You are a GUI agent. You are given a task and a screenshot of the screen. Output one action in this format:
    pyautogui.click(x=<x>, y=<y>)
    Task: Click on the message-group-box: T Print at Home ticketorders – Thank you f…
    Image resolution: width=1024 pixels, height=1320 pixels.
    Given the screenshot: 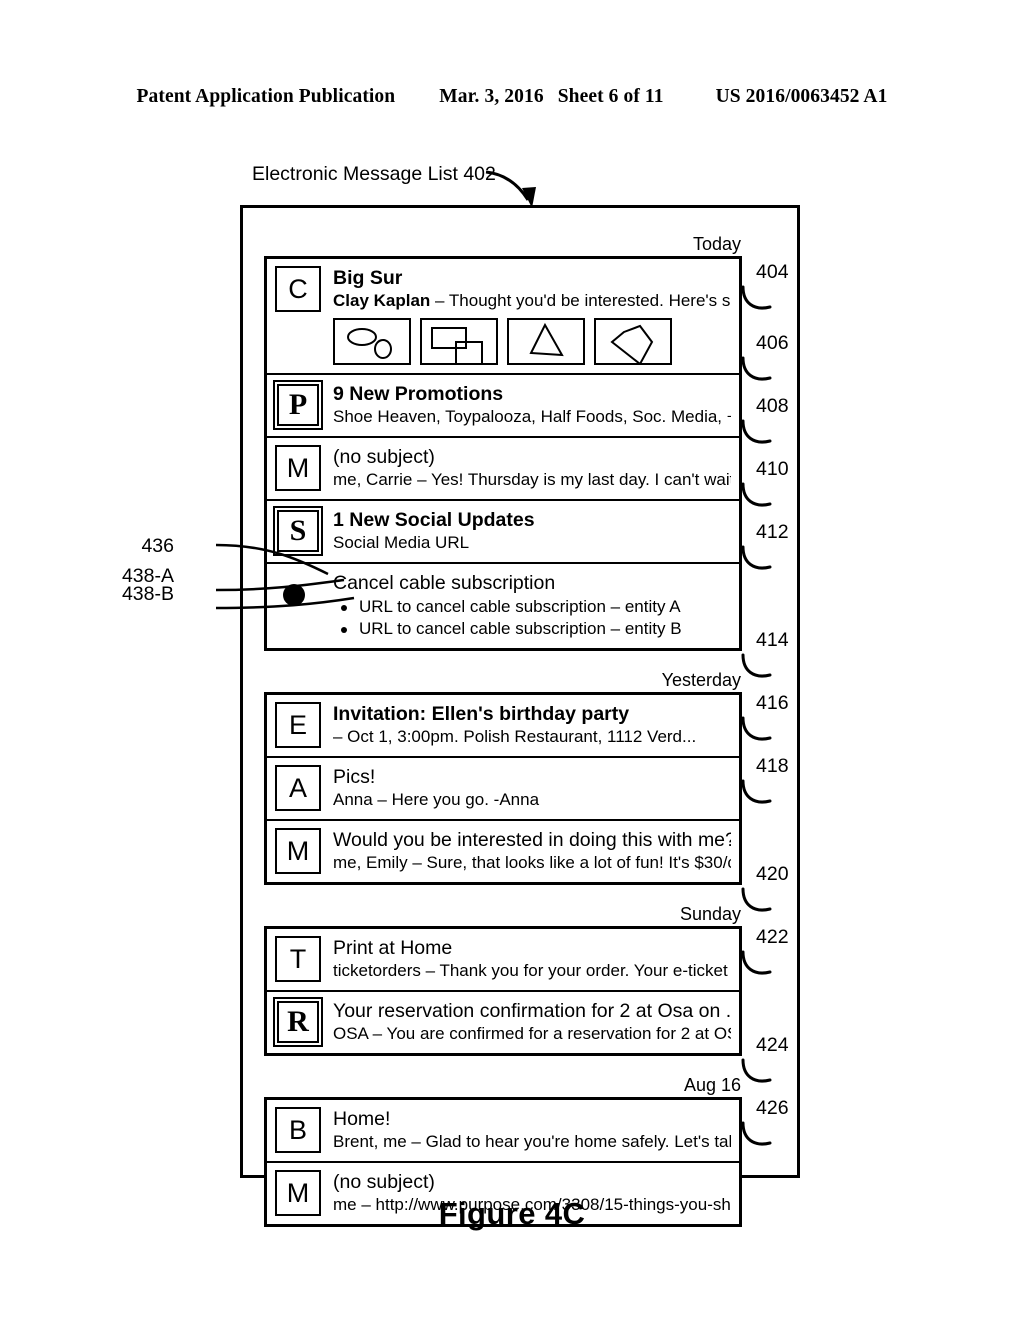 What is the action you would take?
    pyautogui.click(x=503, y=991)
    